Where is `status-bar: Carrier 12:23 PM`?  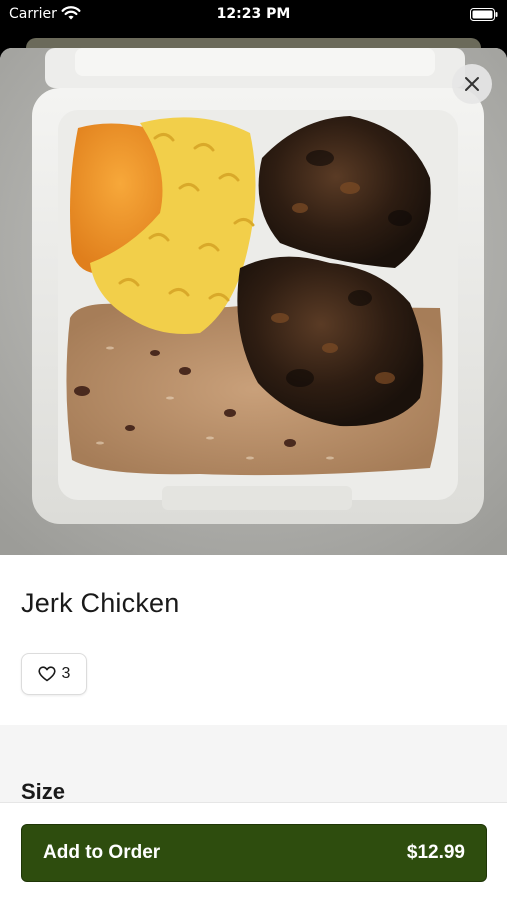 status-bar: Carrier 12:23 PM is located at coordinates (253, 15).